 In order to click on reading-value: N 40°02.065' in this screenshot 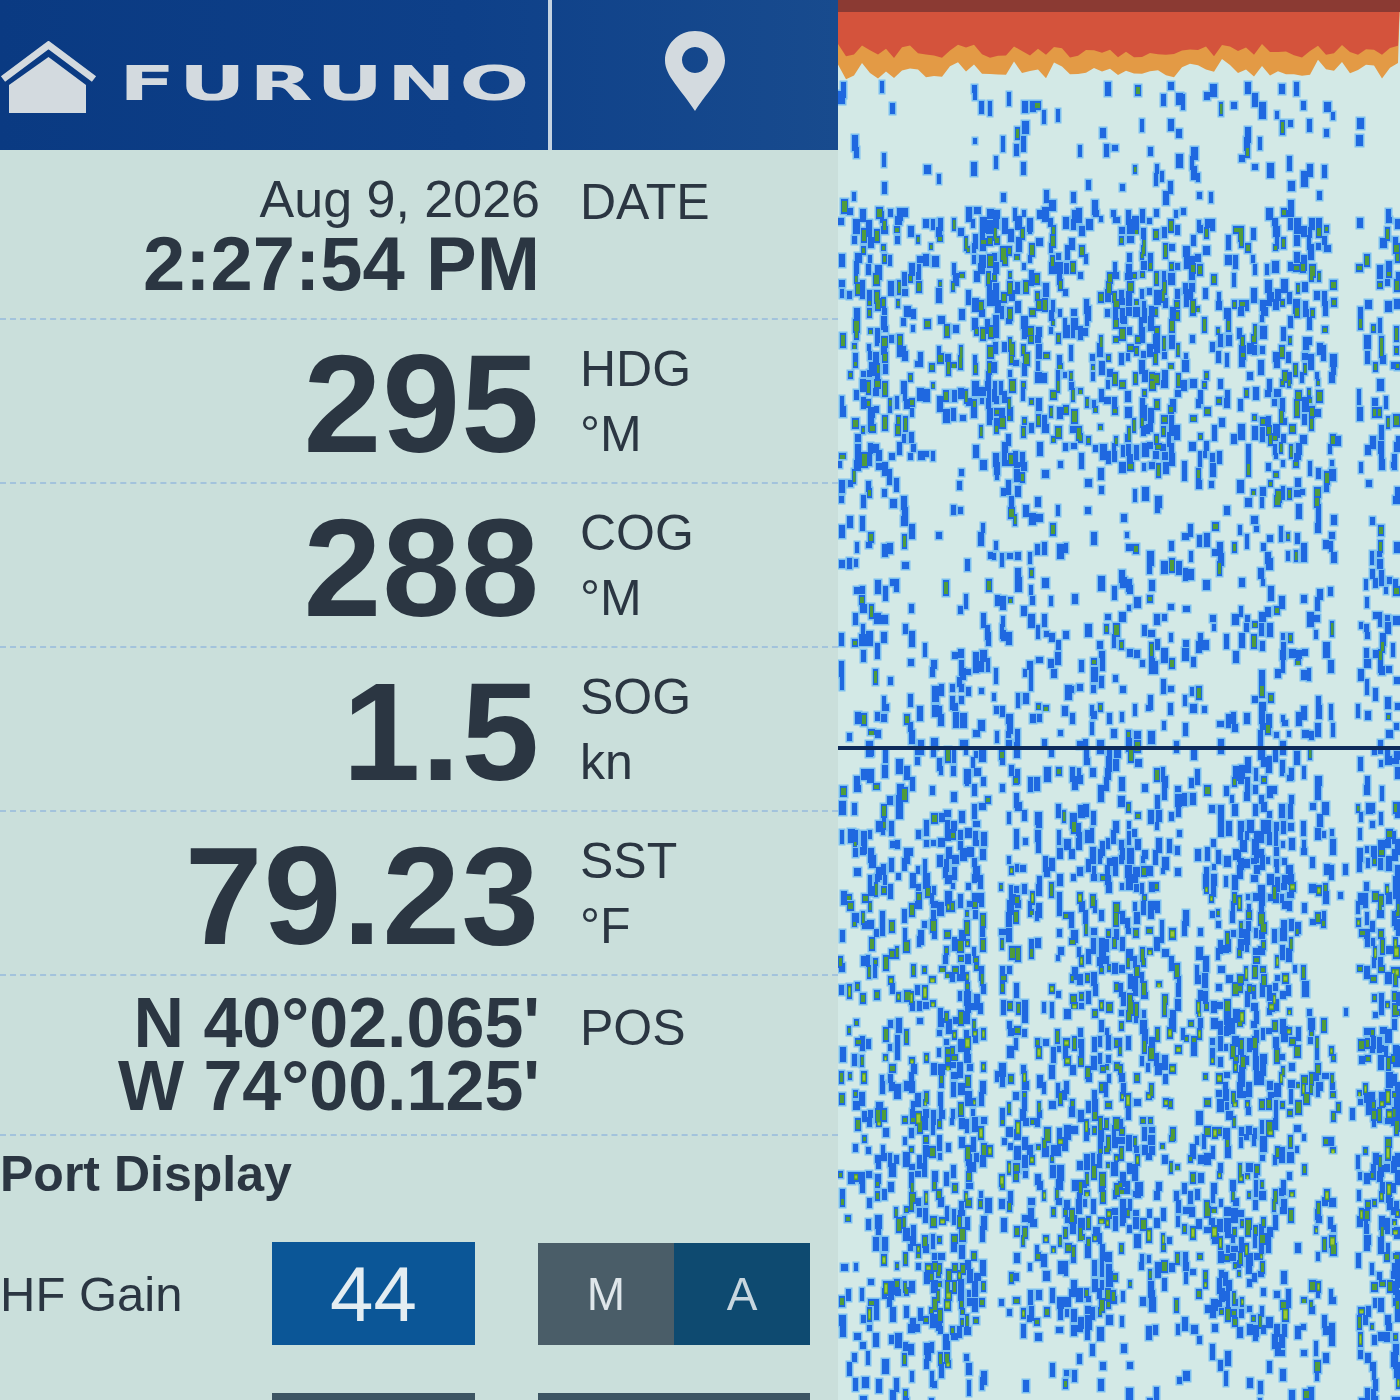, I will do `click(336, 1023)`.